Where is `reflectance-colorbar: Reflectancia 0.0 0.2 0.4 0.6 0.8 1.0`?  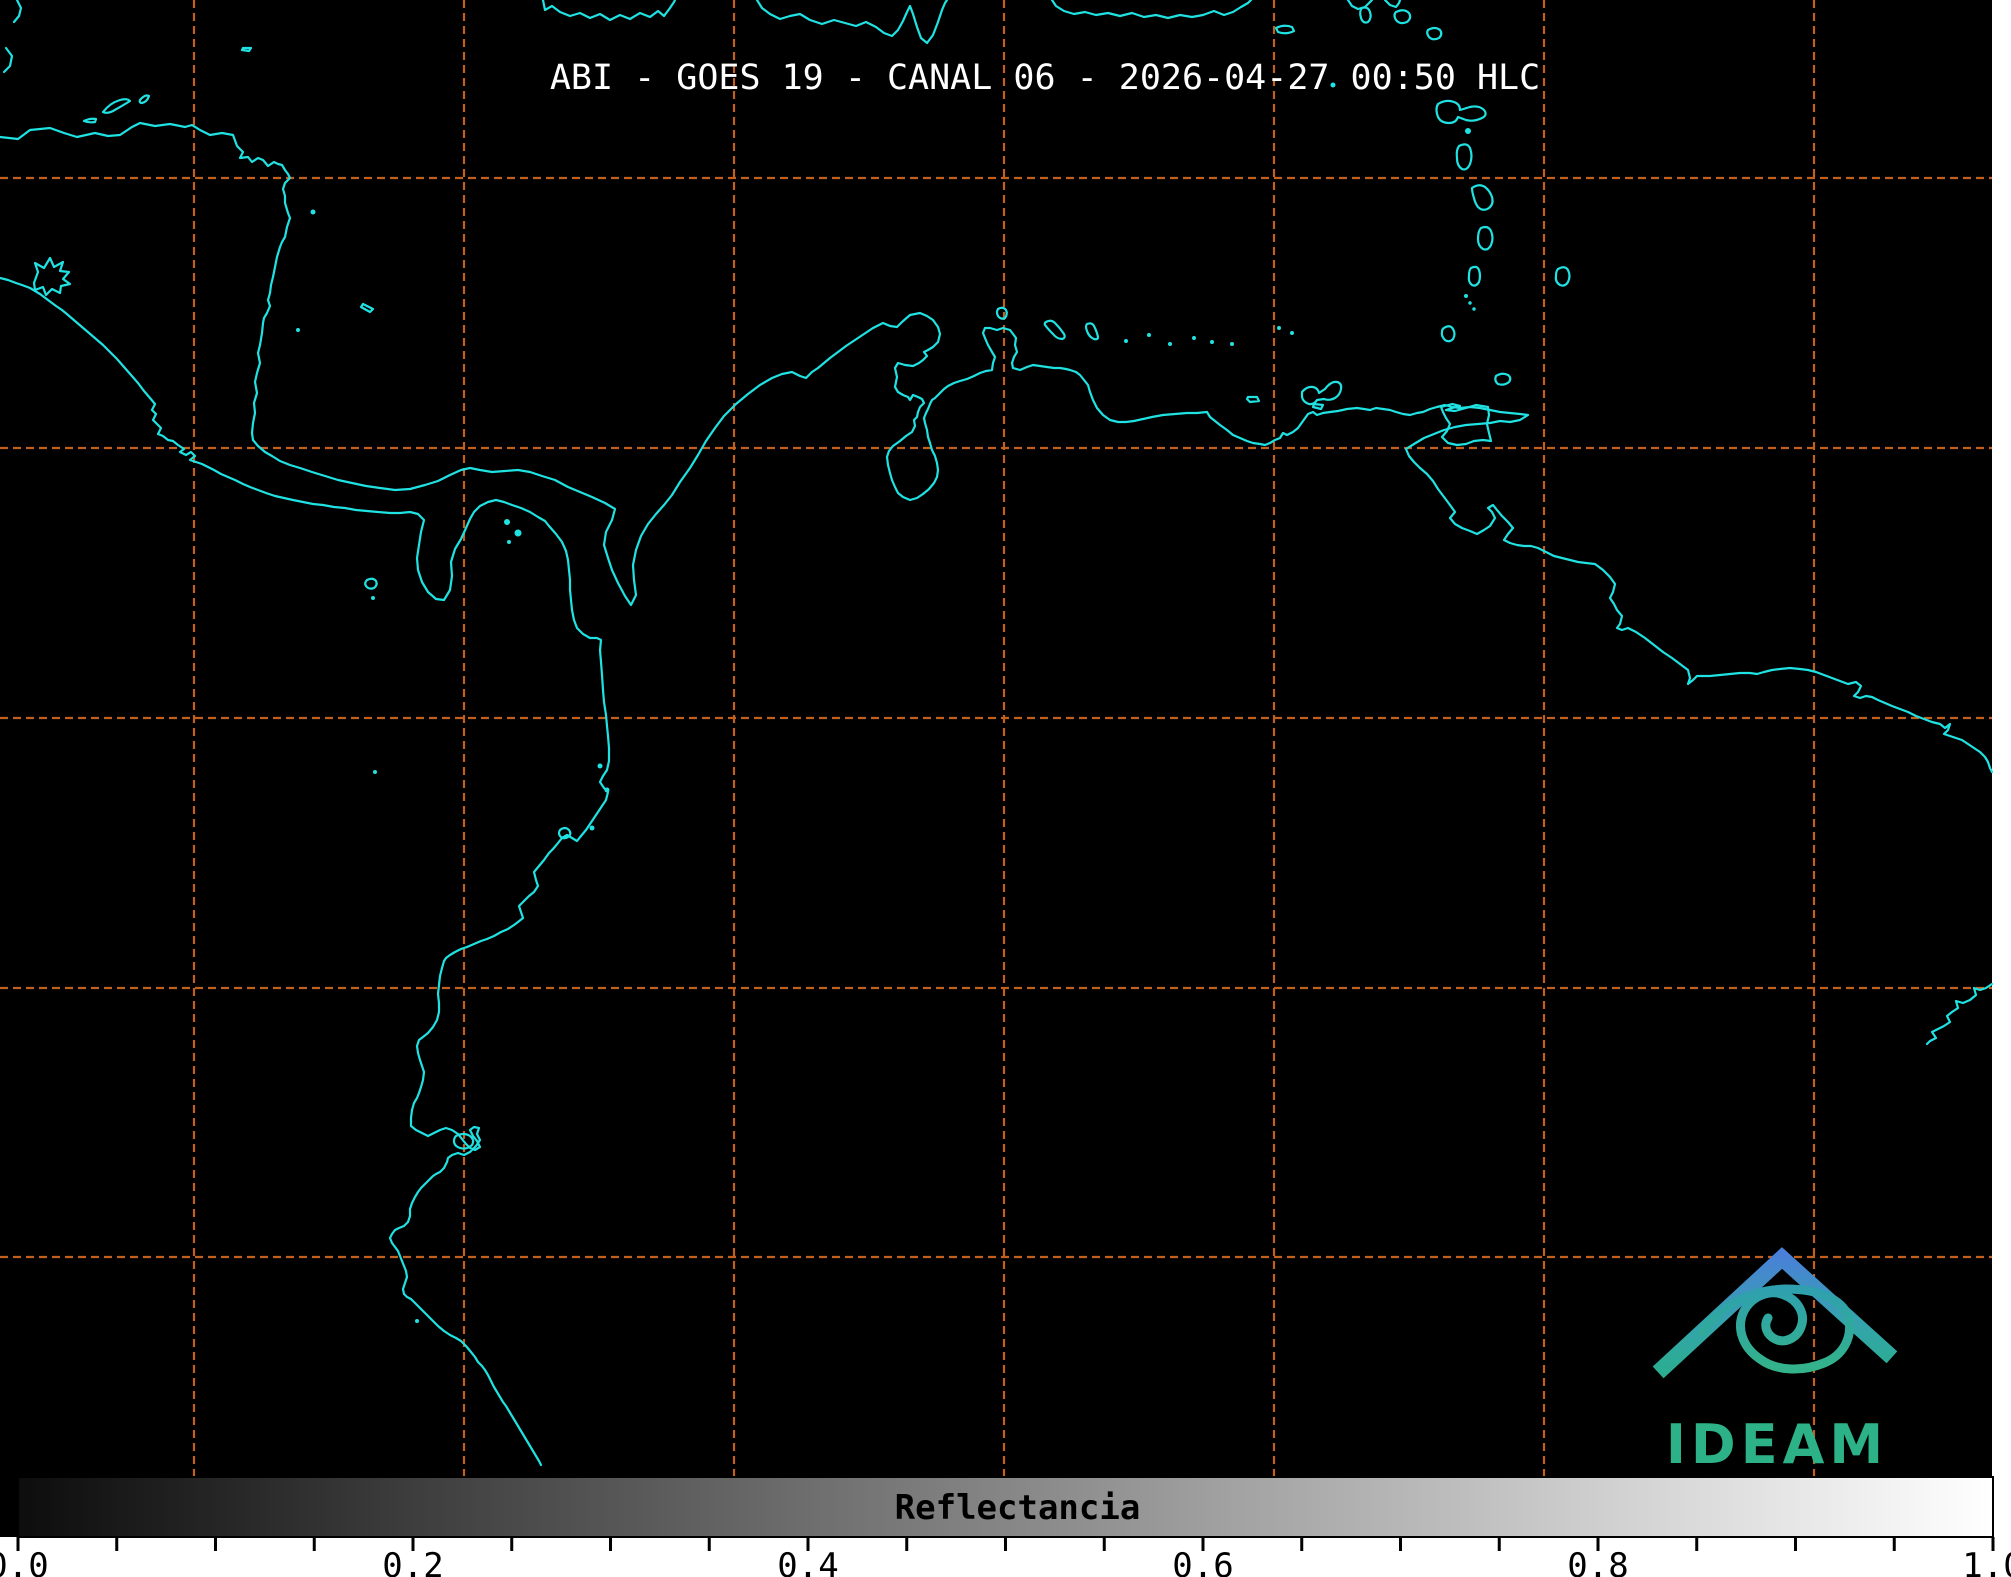 reflectance-colorbar: Reflectancia 0.0 0.2 0.4 0.6 0.8 1.0 is located at coordinates (1005, 1526).